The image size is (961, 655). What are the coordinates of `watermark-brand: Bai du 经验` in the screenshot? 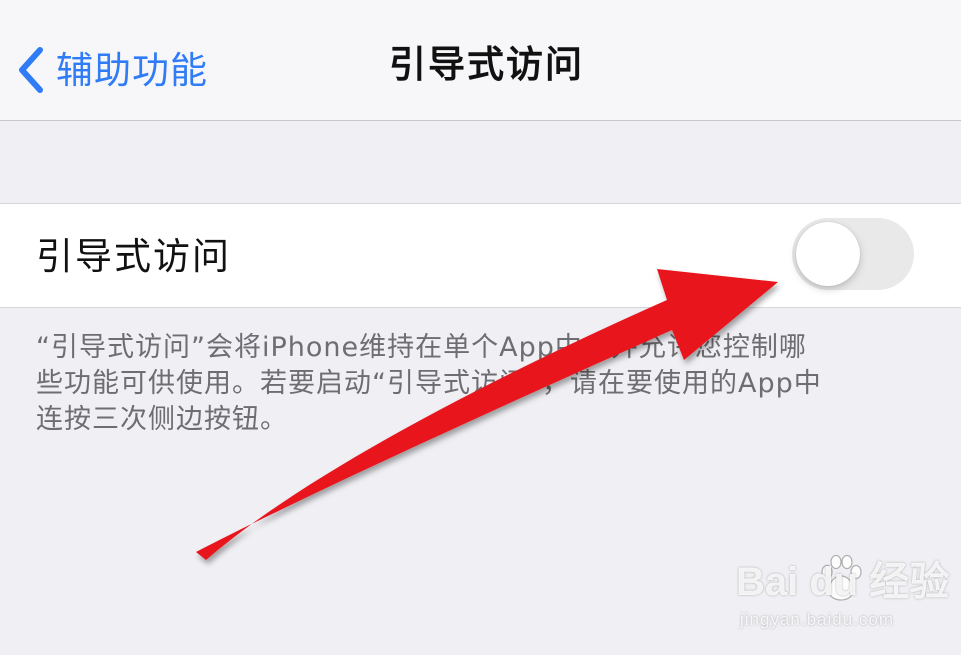 It's located at (843, 582).